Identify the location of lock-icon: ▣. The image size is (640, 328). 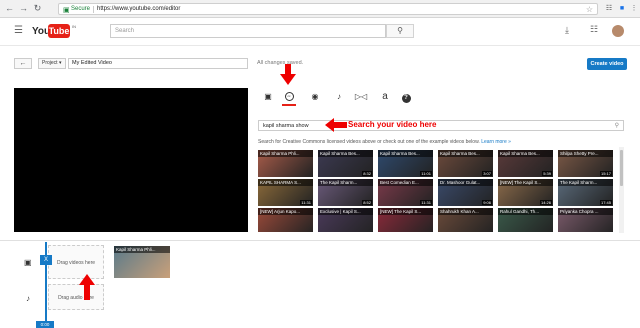
(66, 10).